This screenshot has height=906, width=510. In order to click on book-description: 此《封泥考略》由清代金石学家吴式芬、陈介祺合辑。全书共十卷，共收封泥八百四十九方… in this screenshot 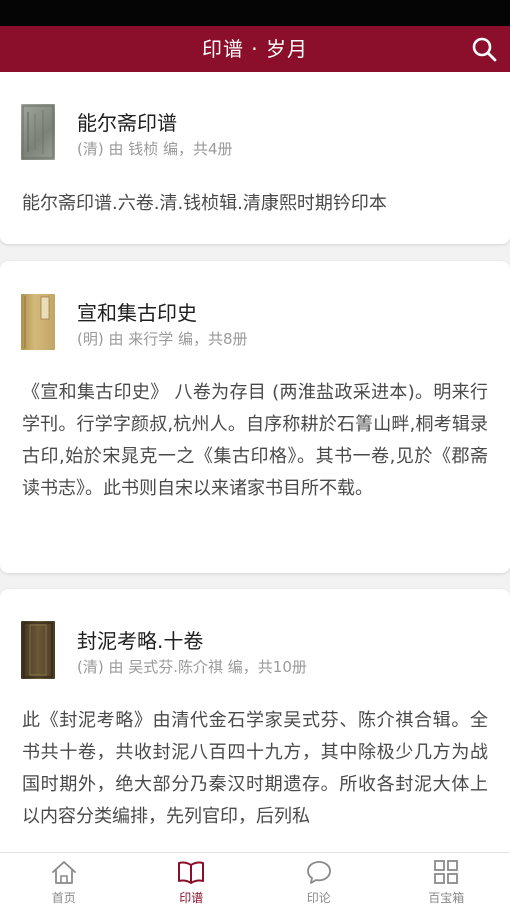, I will do `click(255, 768)`.